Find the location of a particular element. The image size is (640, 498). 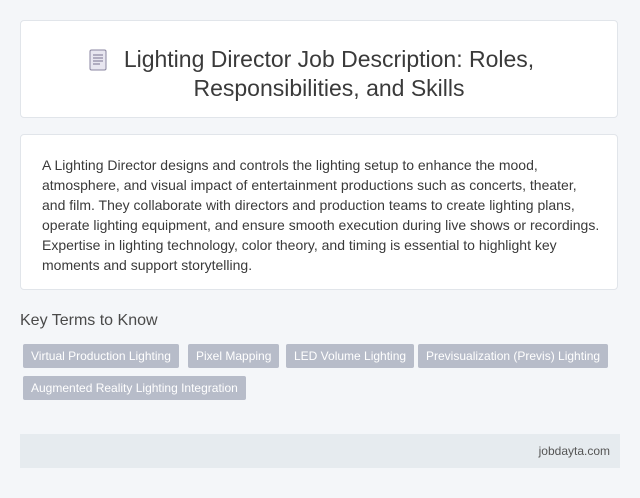

tag-led-volume-lighting: LED Volume Lighting is located at coordinates (350, 356).